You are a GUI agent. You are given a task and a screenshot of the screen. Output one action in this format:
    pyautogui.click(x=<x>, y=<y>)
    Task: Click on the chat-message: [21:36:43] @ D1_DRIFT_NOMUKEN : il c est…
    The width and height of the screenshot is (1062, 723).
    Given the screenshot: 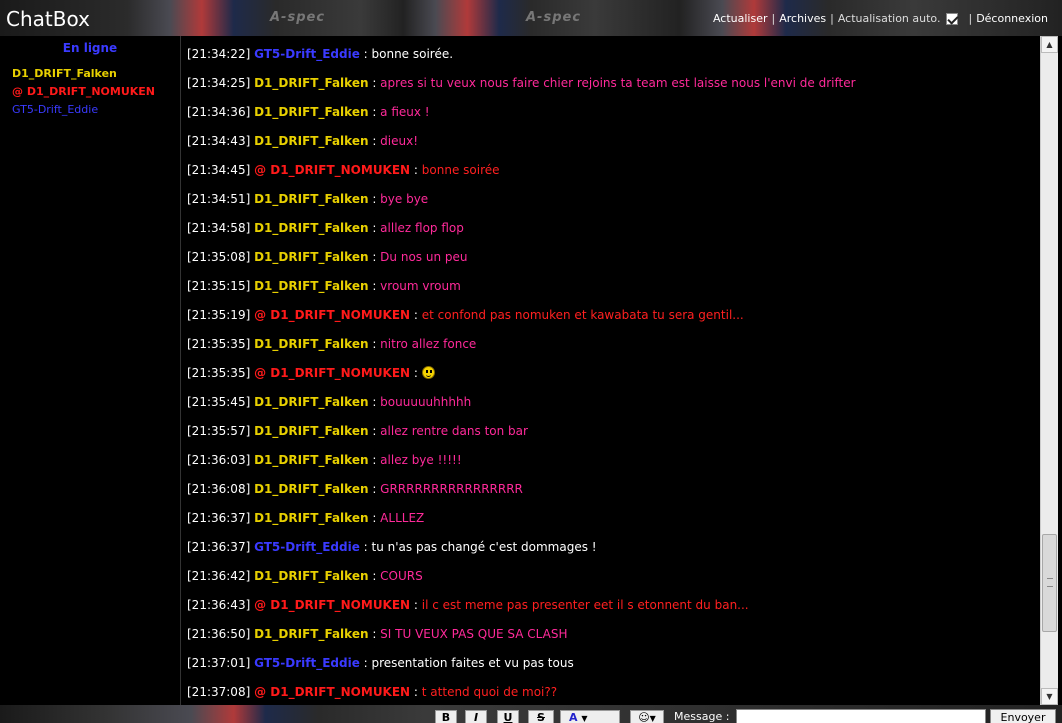 What is the action you would take?
    pyautogui.click(x=613, y=605)
    